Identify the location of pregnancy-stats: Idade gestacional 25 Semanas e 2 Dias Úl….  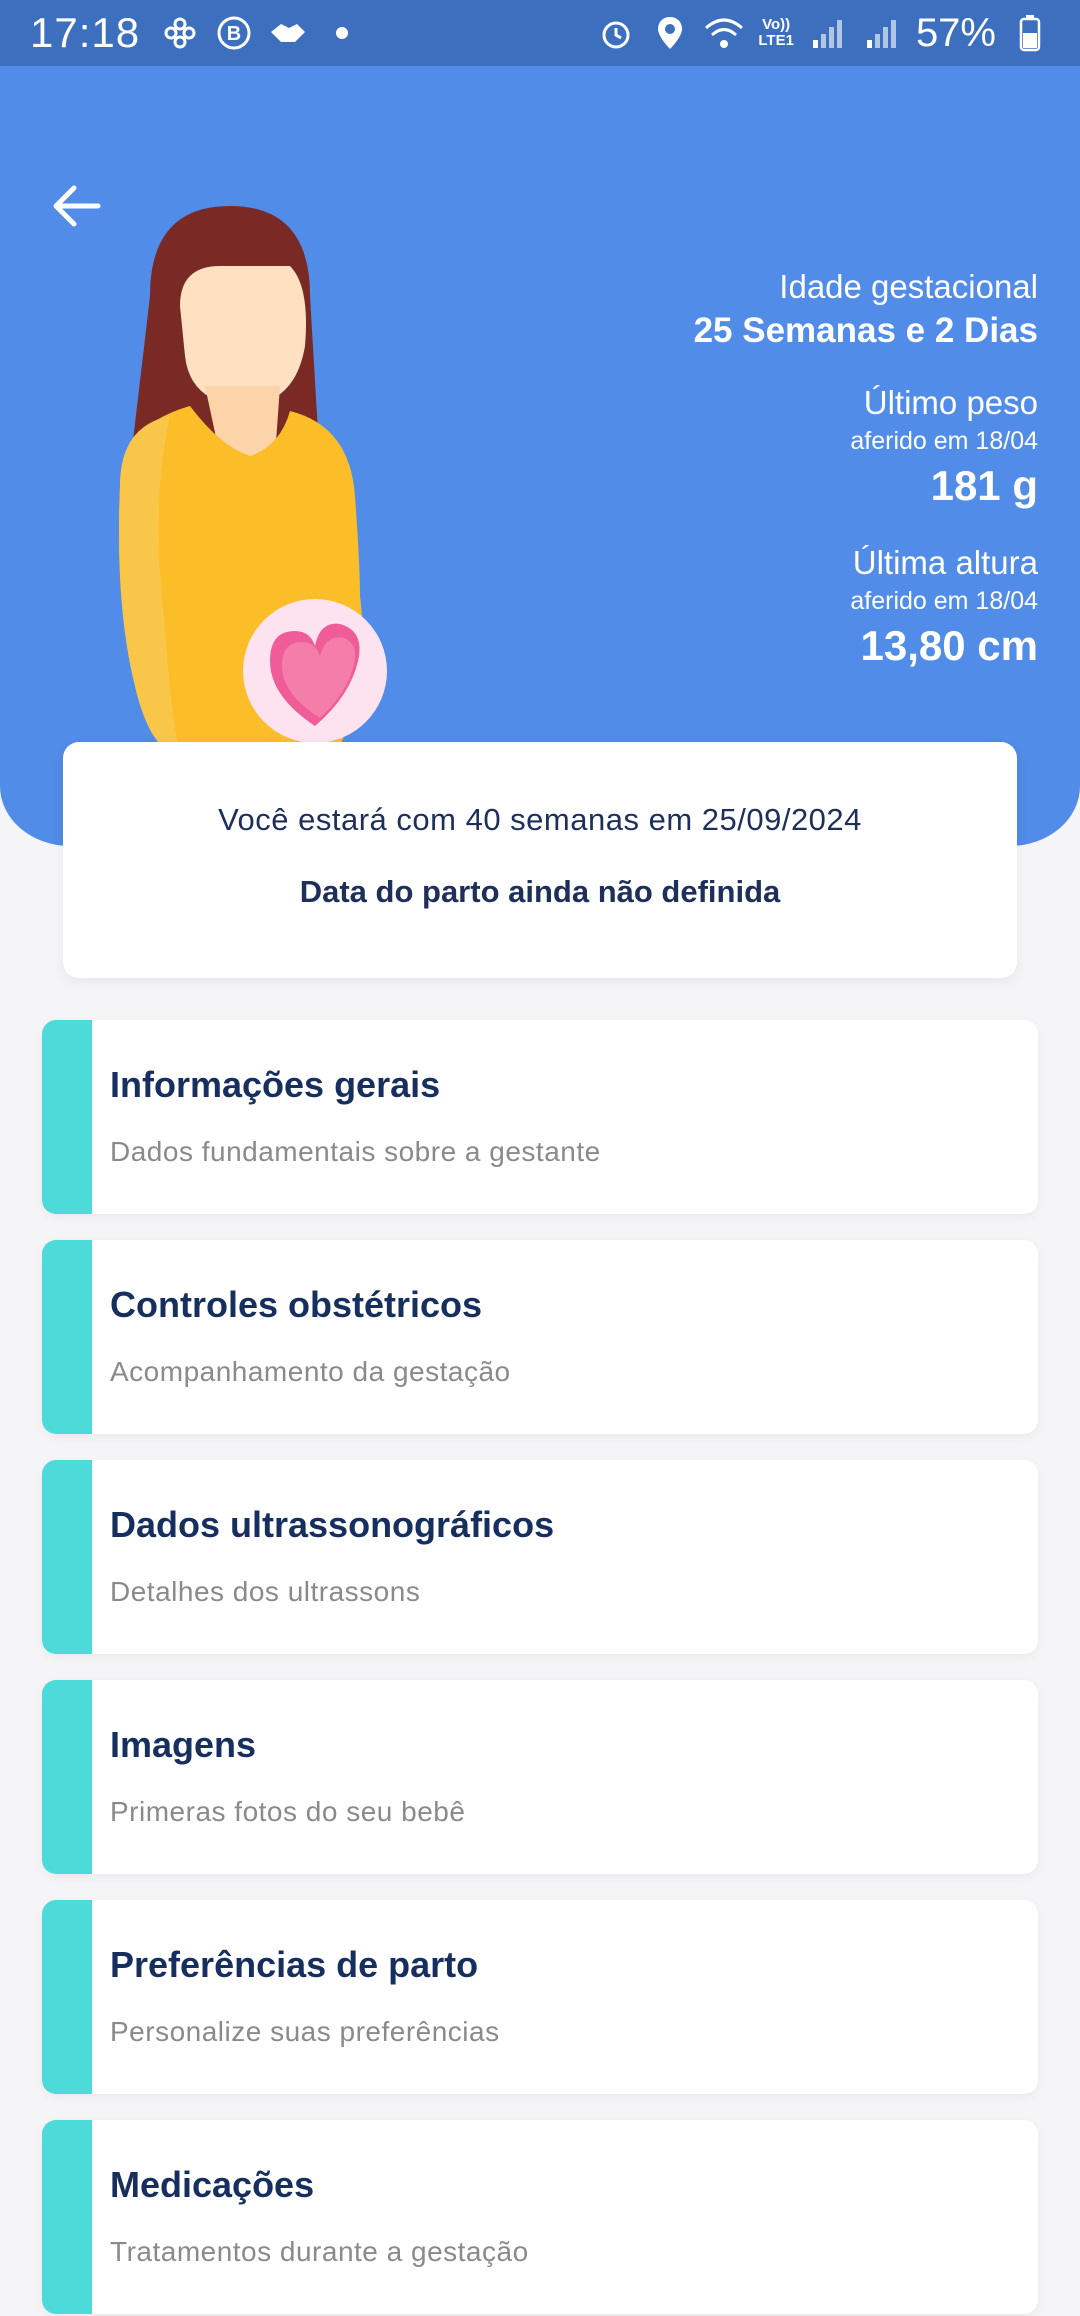
(738, 470).